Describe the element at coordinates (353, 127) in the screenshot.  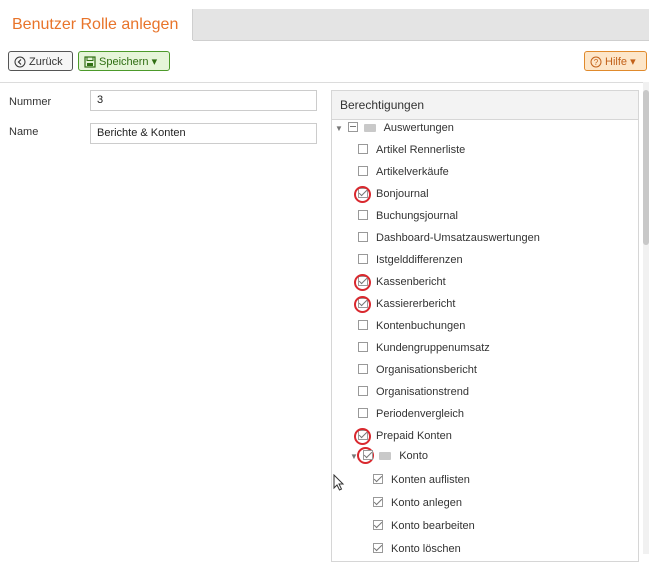
I see `tristate-checkbox` at that location.